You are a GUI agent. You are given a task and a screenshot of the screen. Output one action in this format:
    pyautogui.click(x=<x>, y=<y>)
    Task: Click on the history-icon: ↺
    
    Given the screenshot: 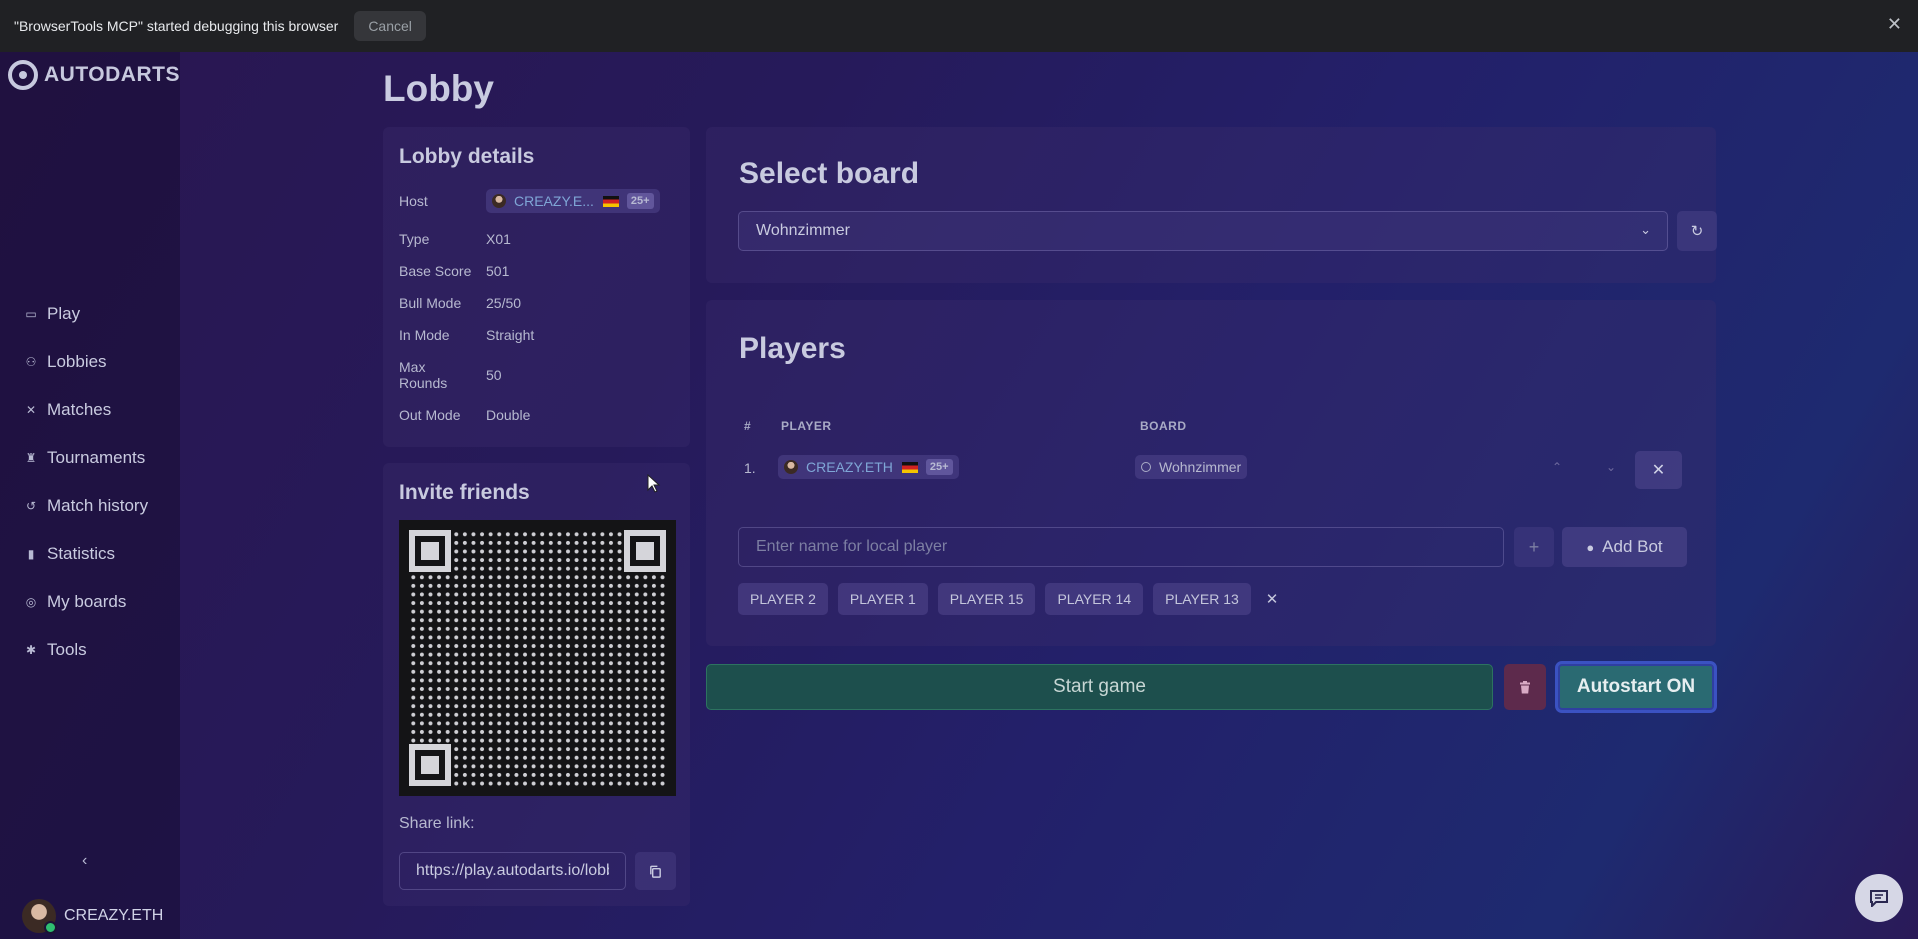 What is the action you would take?
    pyautogui.click(x=31, y=506)
    